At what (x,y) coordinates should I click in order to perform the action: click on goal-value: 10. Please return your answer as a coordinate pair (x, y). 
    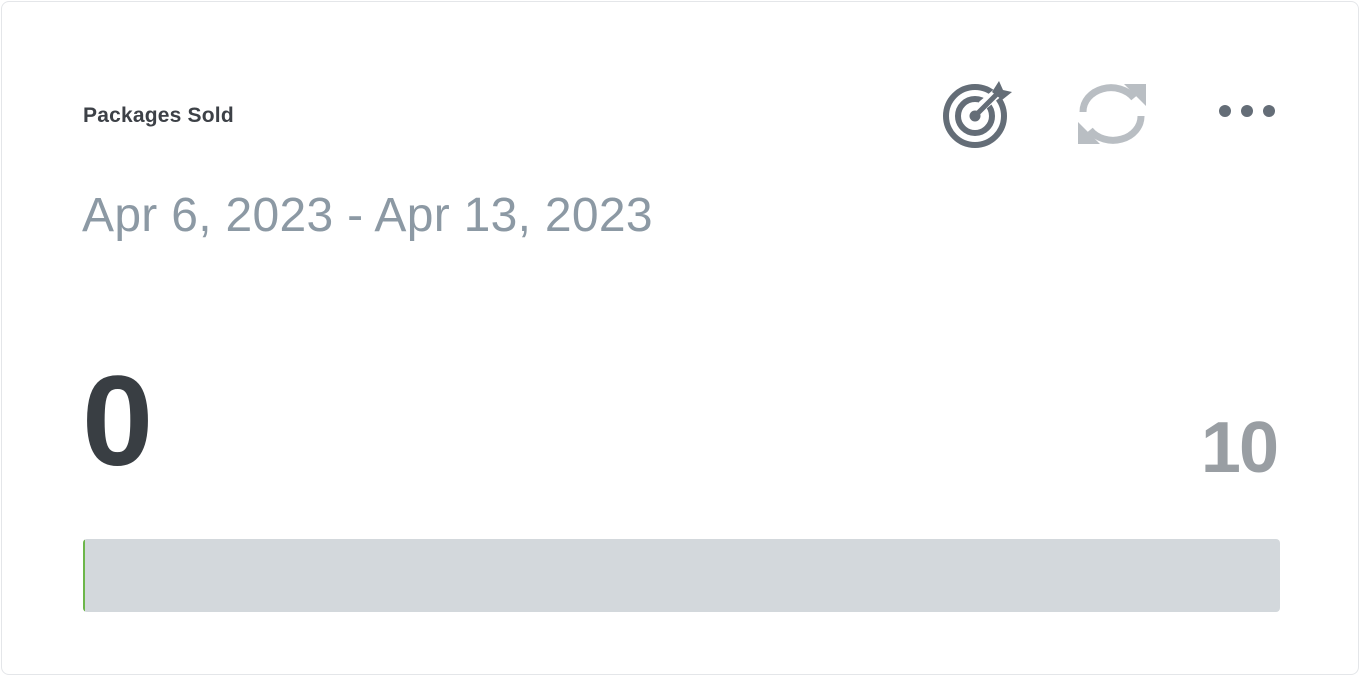
    Looking at the image, I should click on (1239, 448).